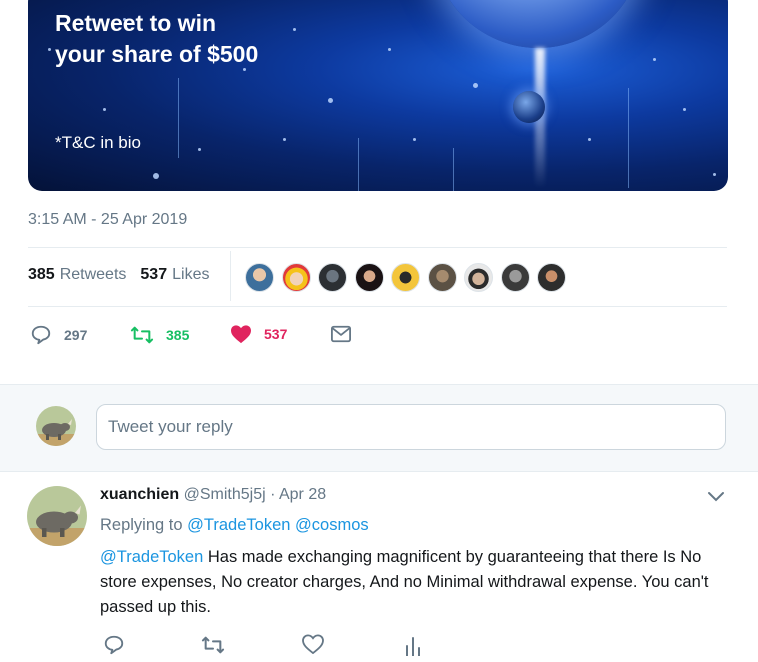 The height and width of the screenshot is (662, 758). Describe the element at coordinates (139, 494) in the screenshot. I see `reply-display-name: xuanchien` at that location.